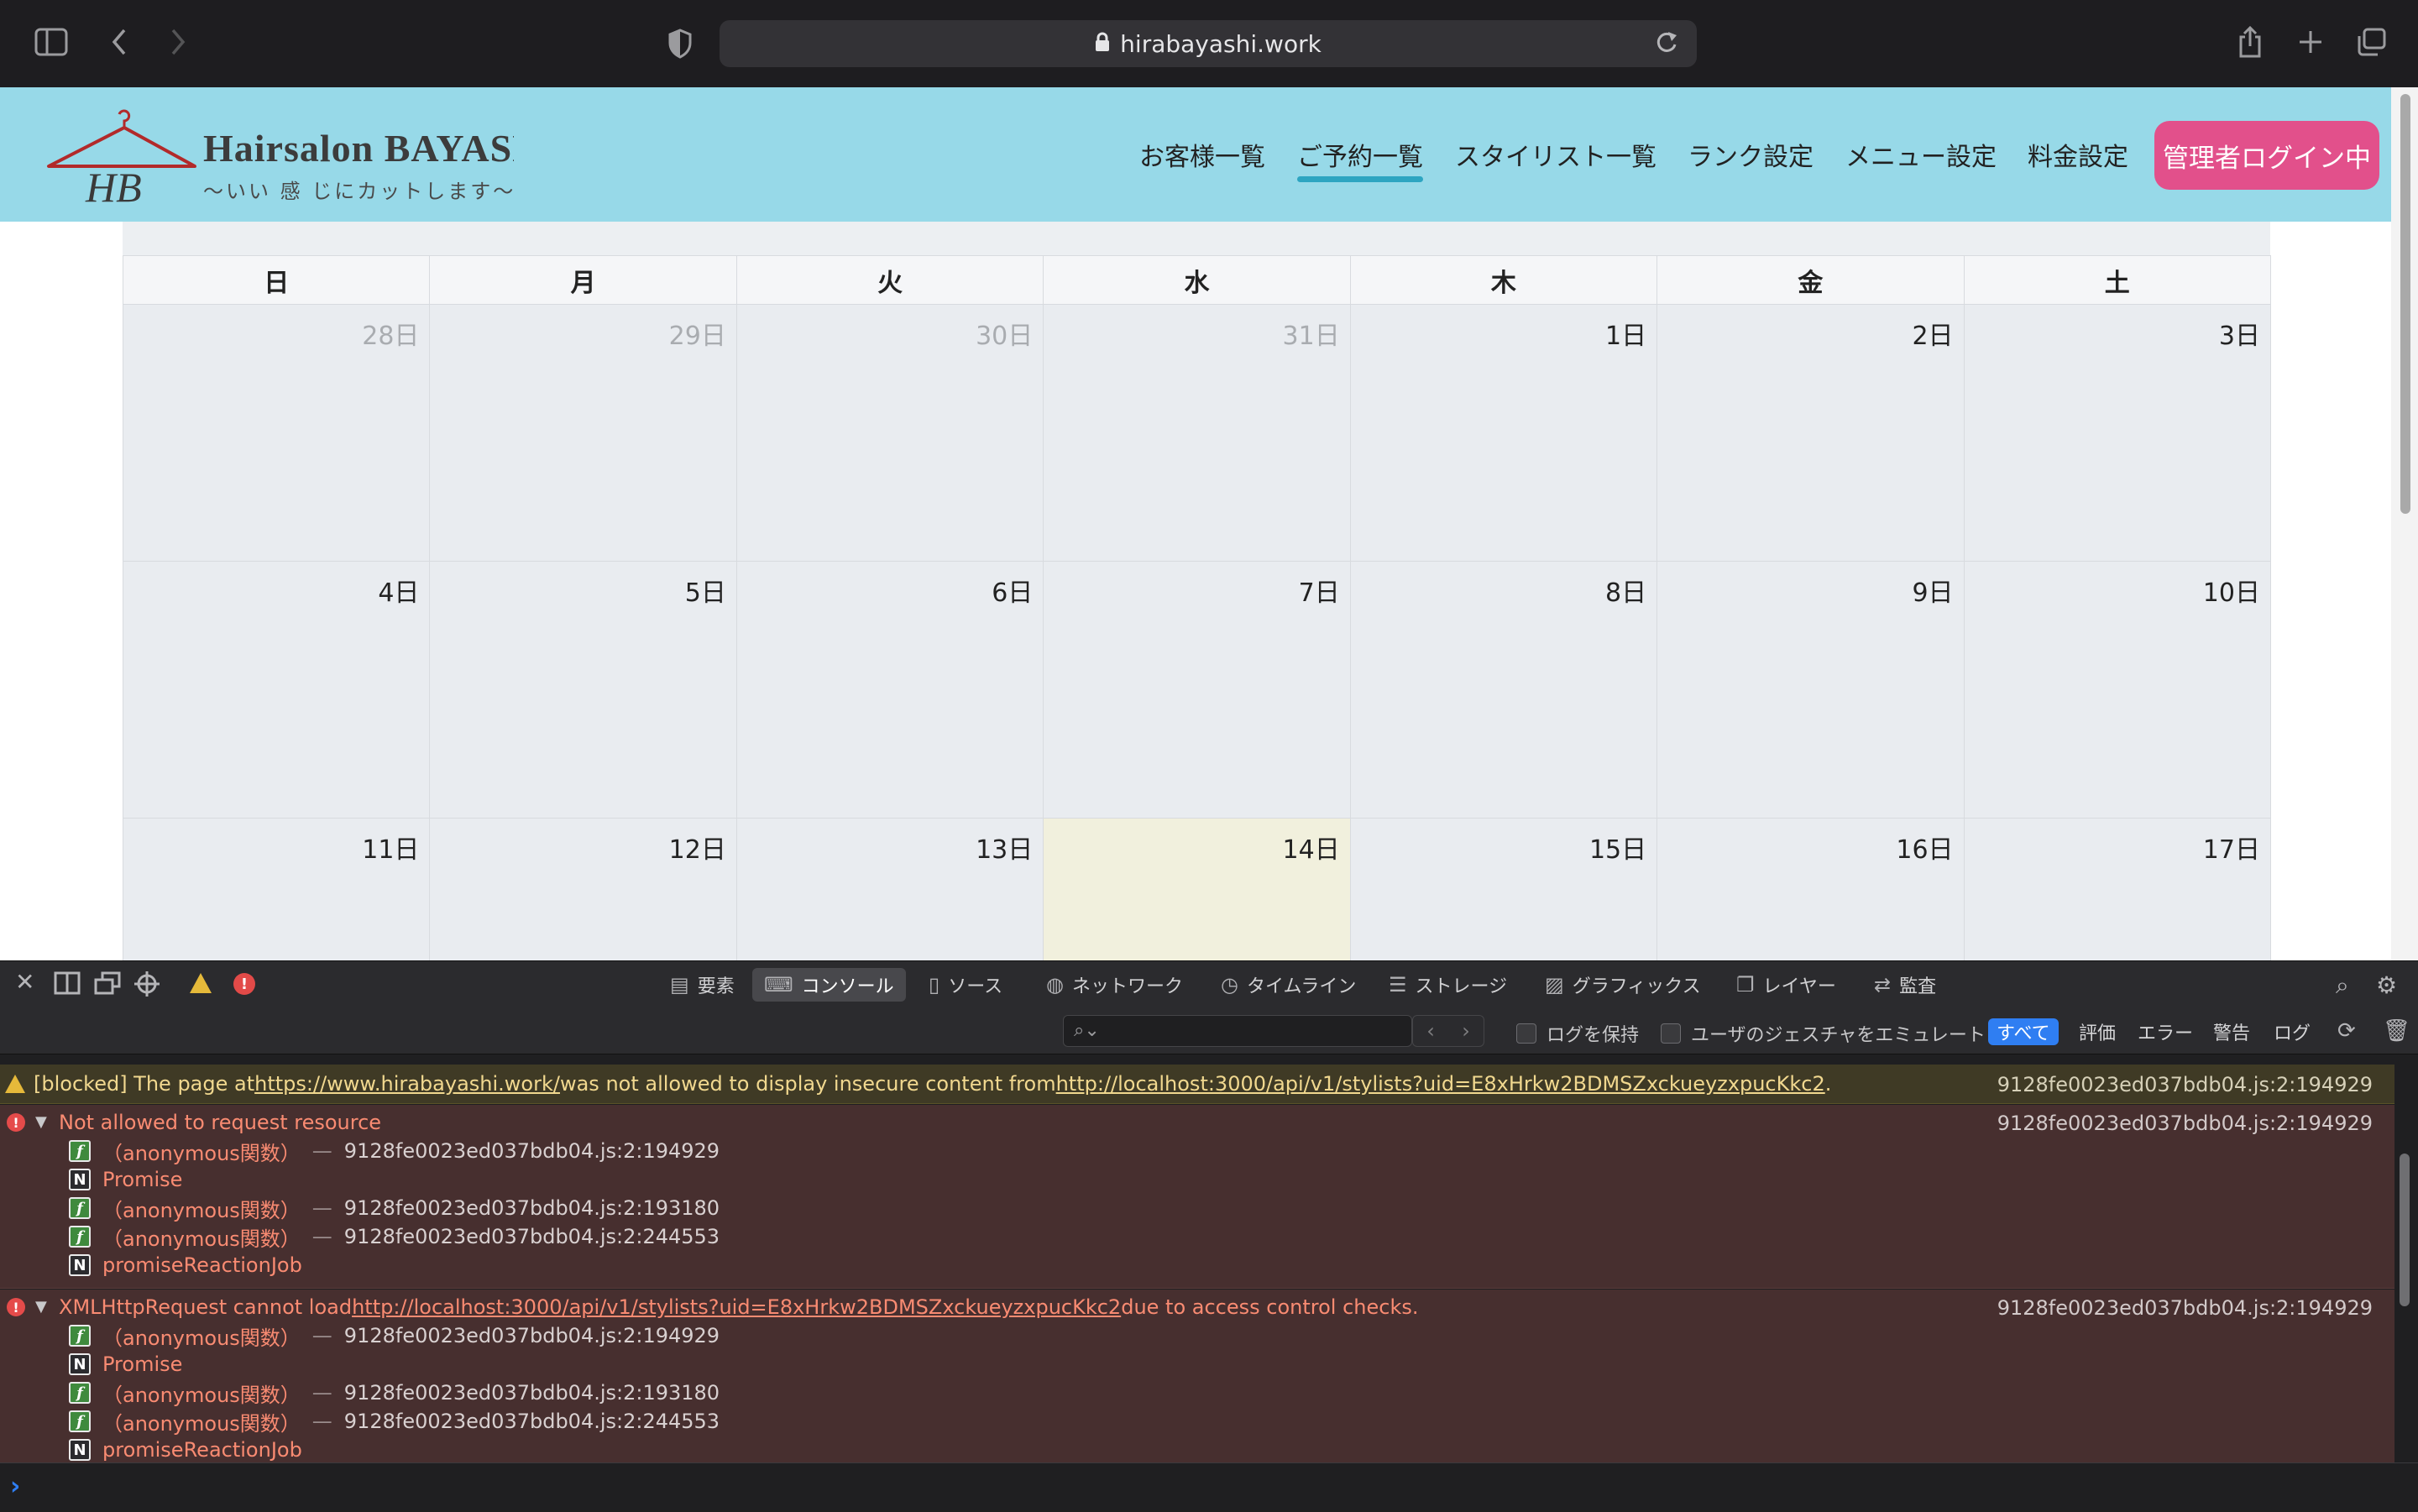  Describe the element at coordinates (2405, 1230) in the screenshot. I see `console-scrollbar-thumb` at that location.